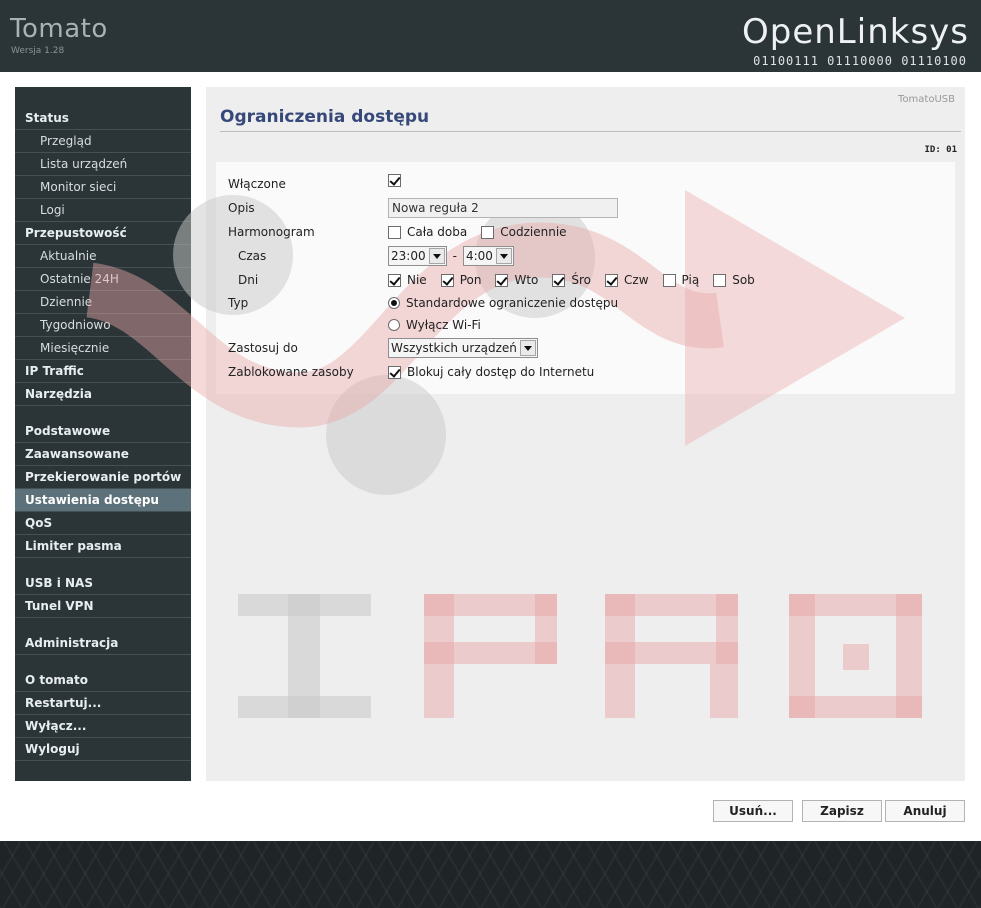 This screenshot has width=981, height=908. I want to click on sidebar-item-o-tomato: O tomato, so click(103, 680).